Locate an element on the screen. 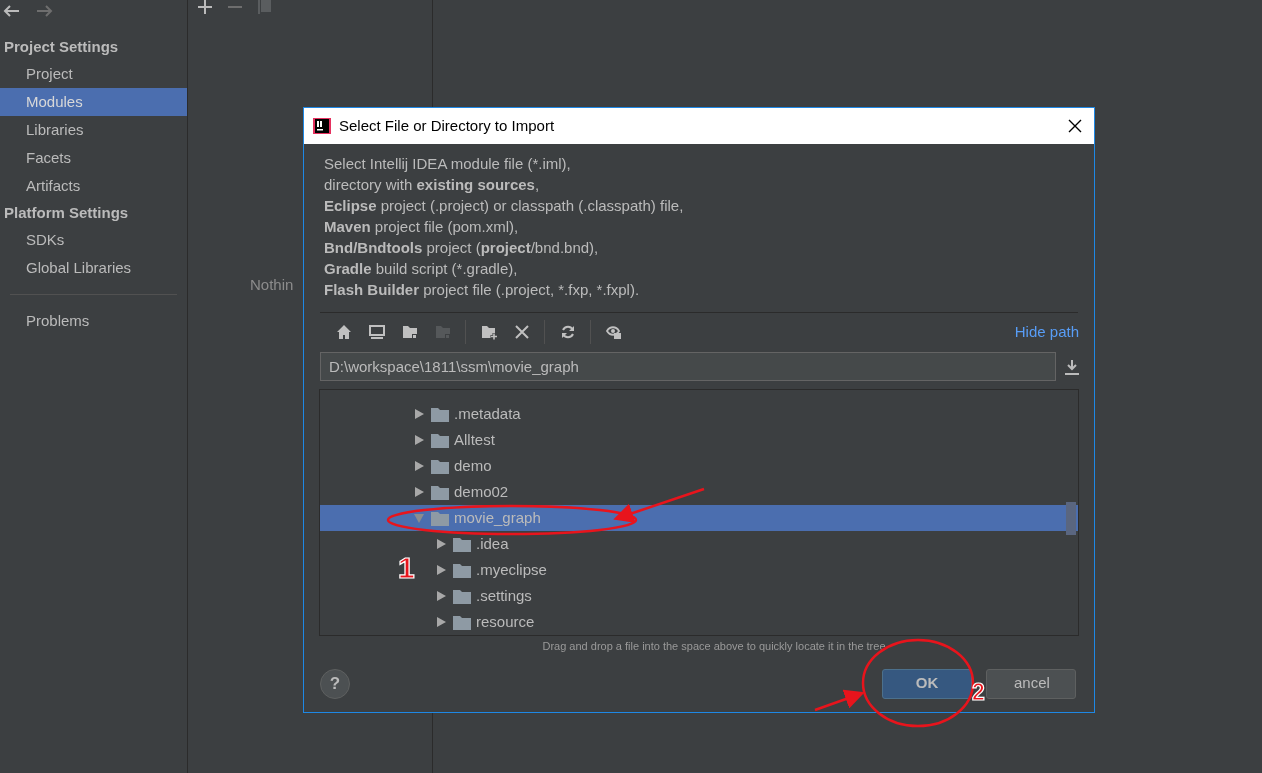 The image size is (1262, 773). download-icon is located at coordinates (1072, 366).